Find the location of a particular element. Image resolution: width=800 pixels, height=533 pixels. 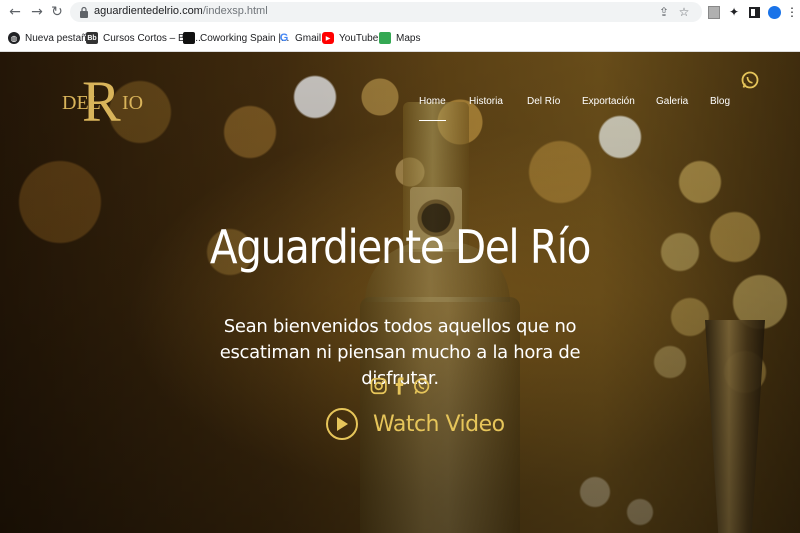

menu-dots-icon: ⋮ is located at coordinates (792, 12).